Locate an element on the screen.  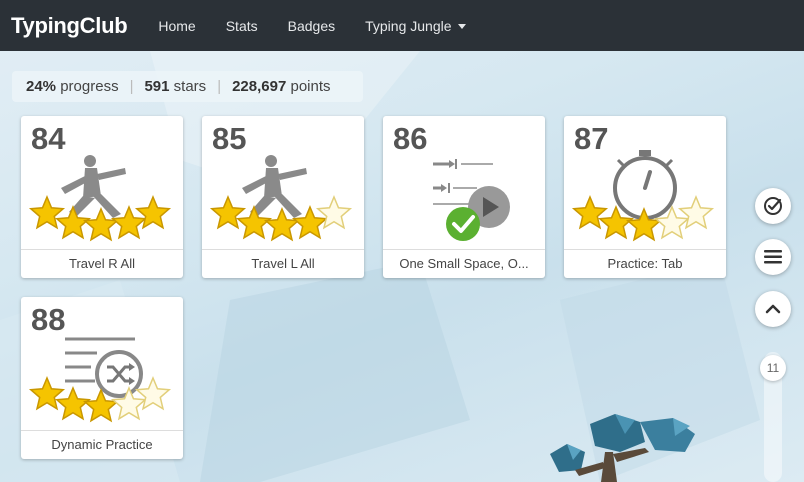
nav-home: Home is located at coordinates (176, 26).